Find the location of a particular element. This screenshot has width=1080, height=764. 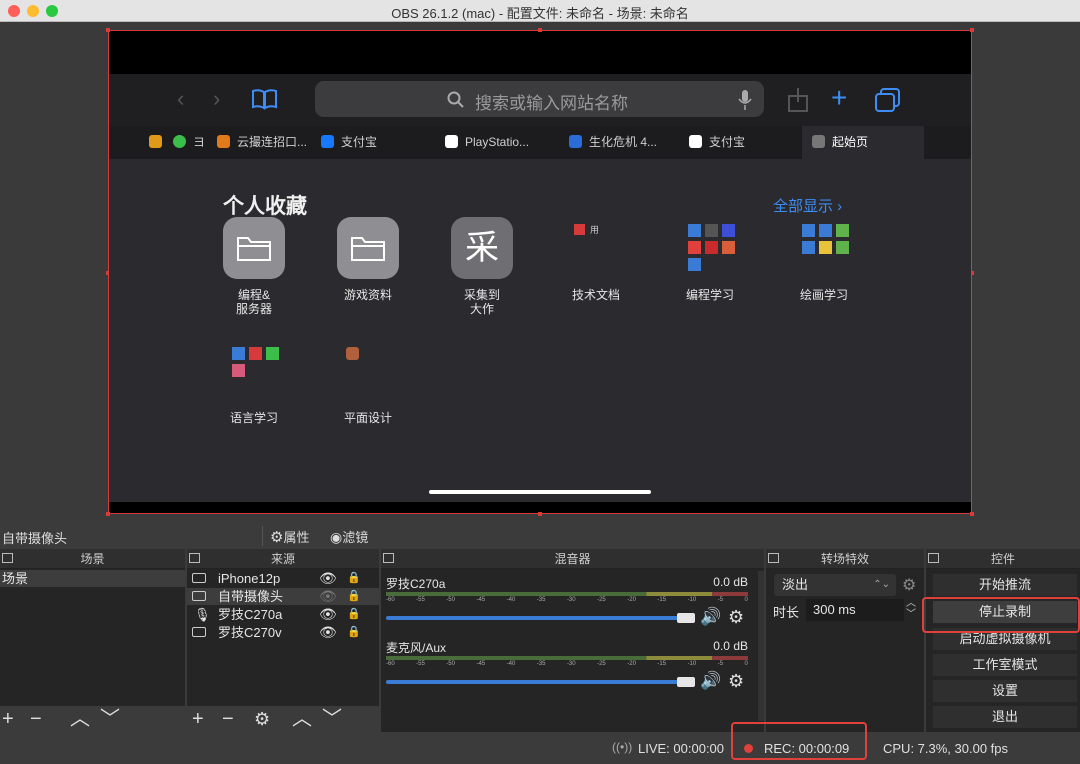

duration-input: 300 ms is located at coordinates (855, 610).